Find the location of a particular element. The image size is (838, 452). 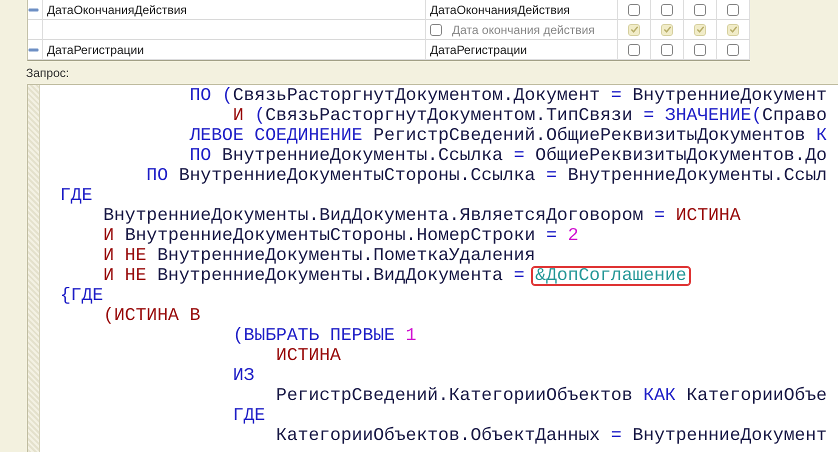

code-line: КатегорииОбъектов.ОбъектДанных = ВнутренниеДокумент is located at coordinates (551, 436).